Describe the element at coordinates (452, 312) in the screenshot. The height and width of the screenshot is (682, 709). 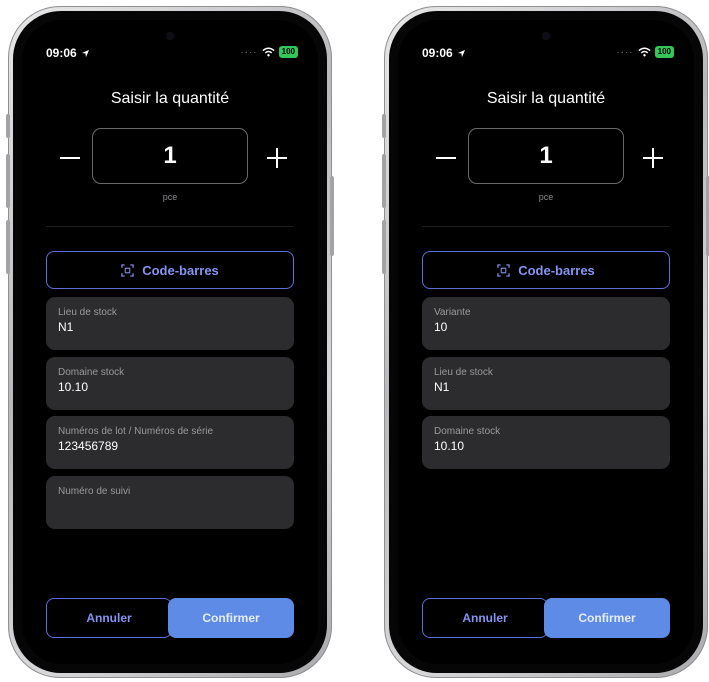
I see `field-label: Variante` at that location.